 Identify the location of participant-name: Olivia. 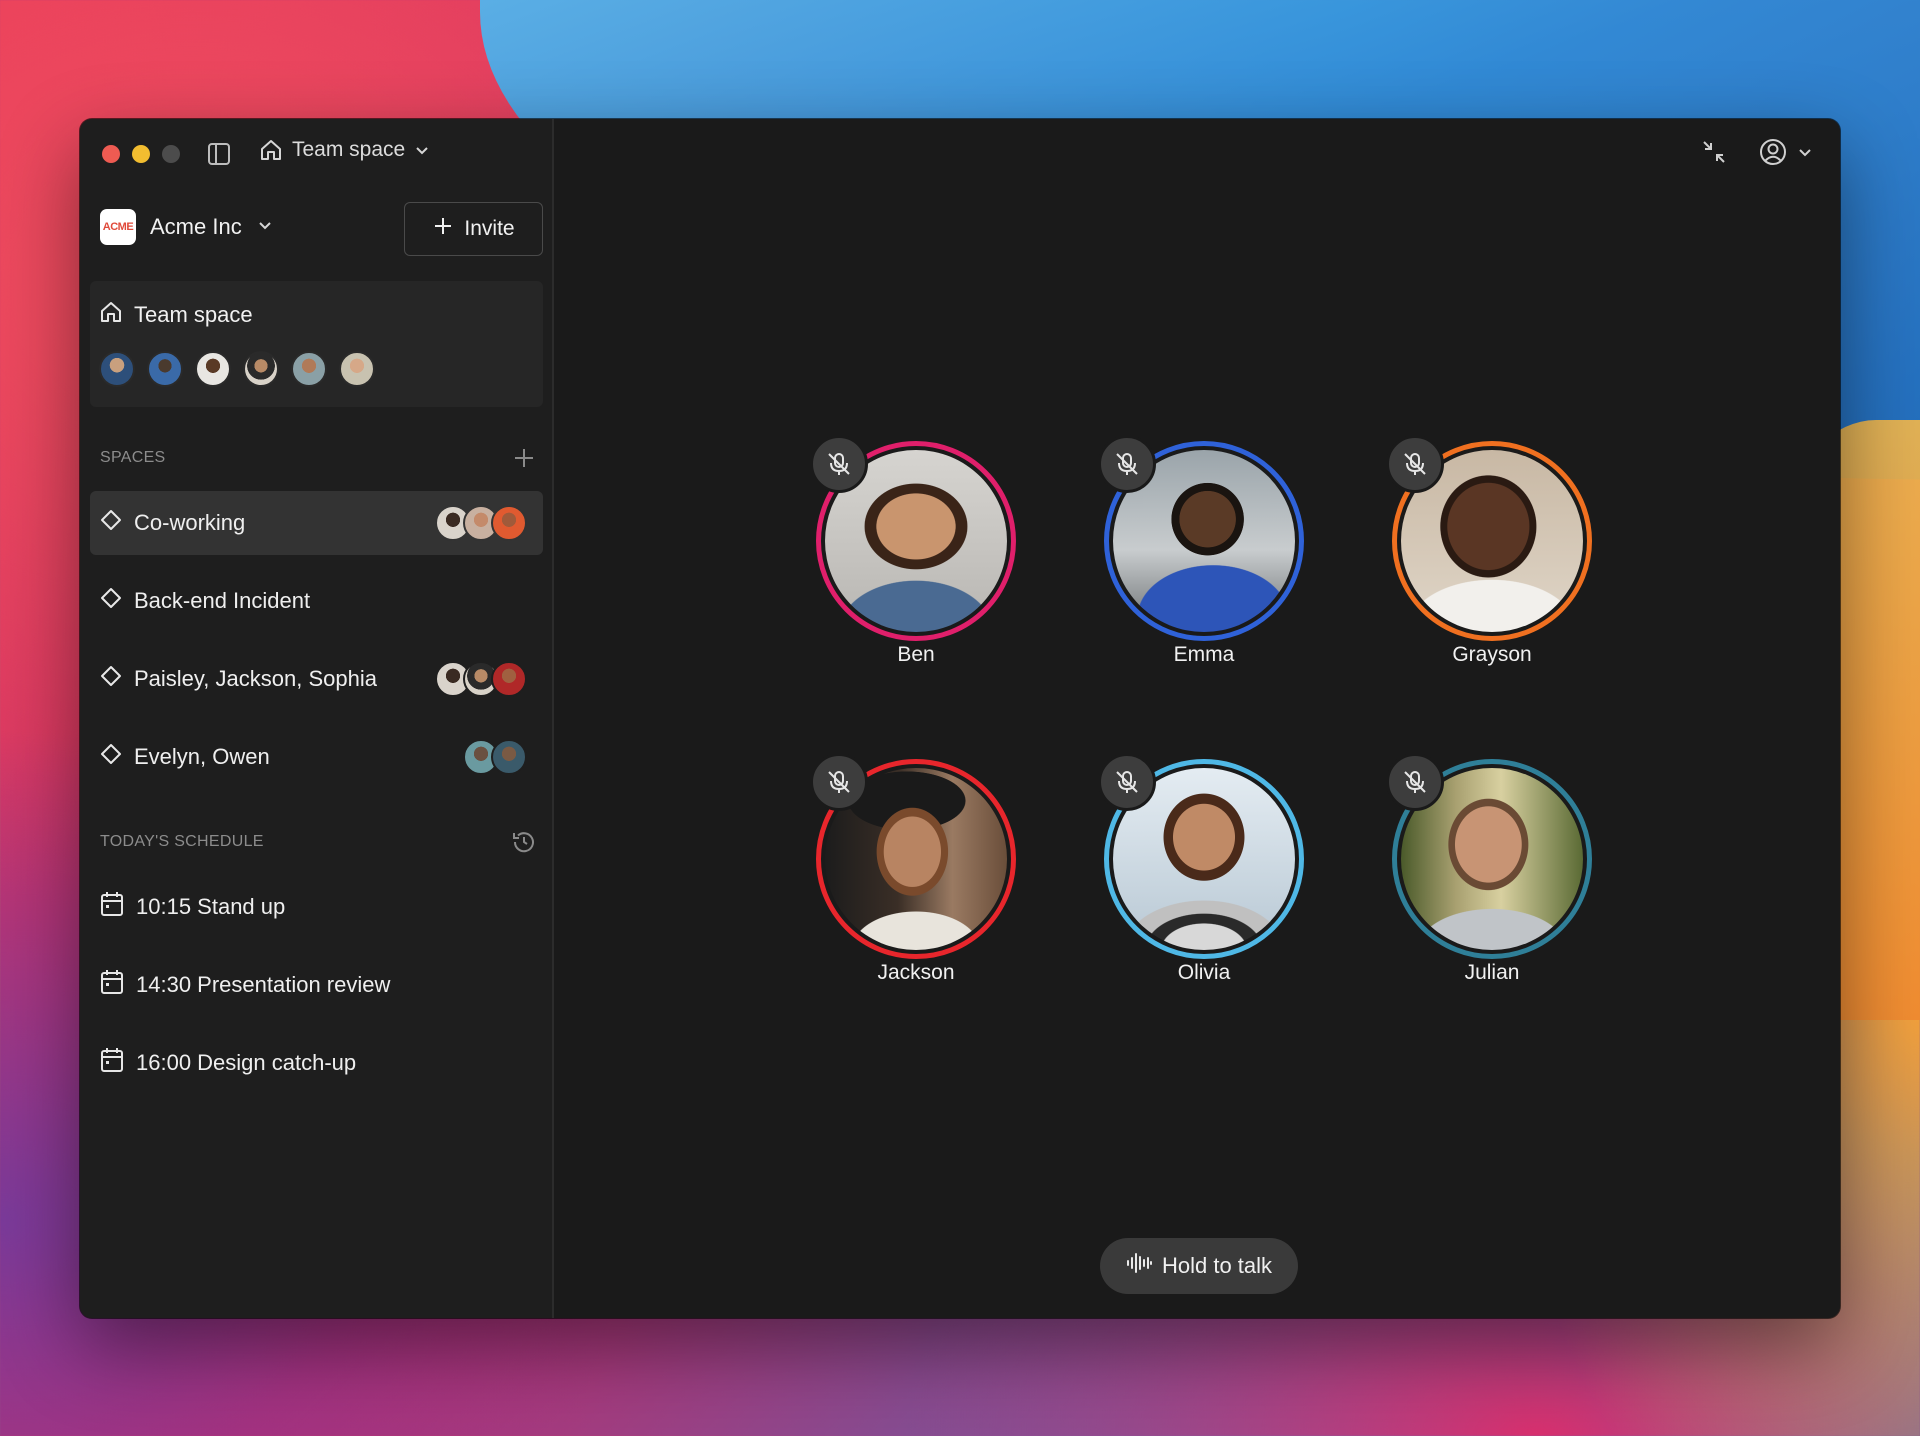
(1204, 972).